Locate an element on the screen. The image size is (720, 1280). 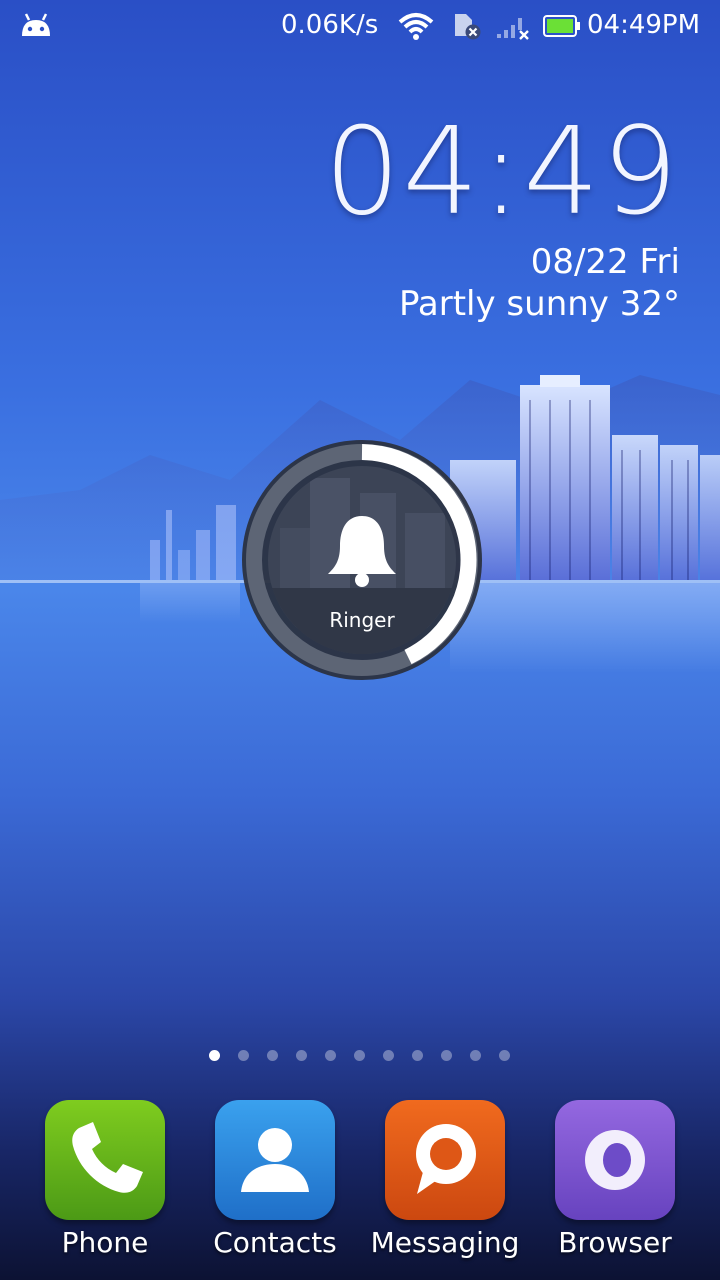
app-browser: Browser is located at coordinates (615, 1179).